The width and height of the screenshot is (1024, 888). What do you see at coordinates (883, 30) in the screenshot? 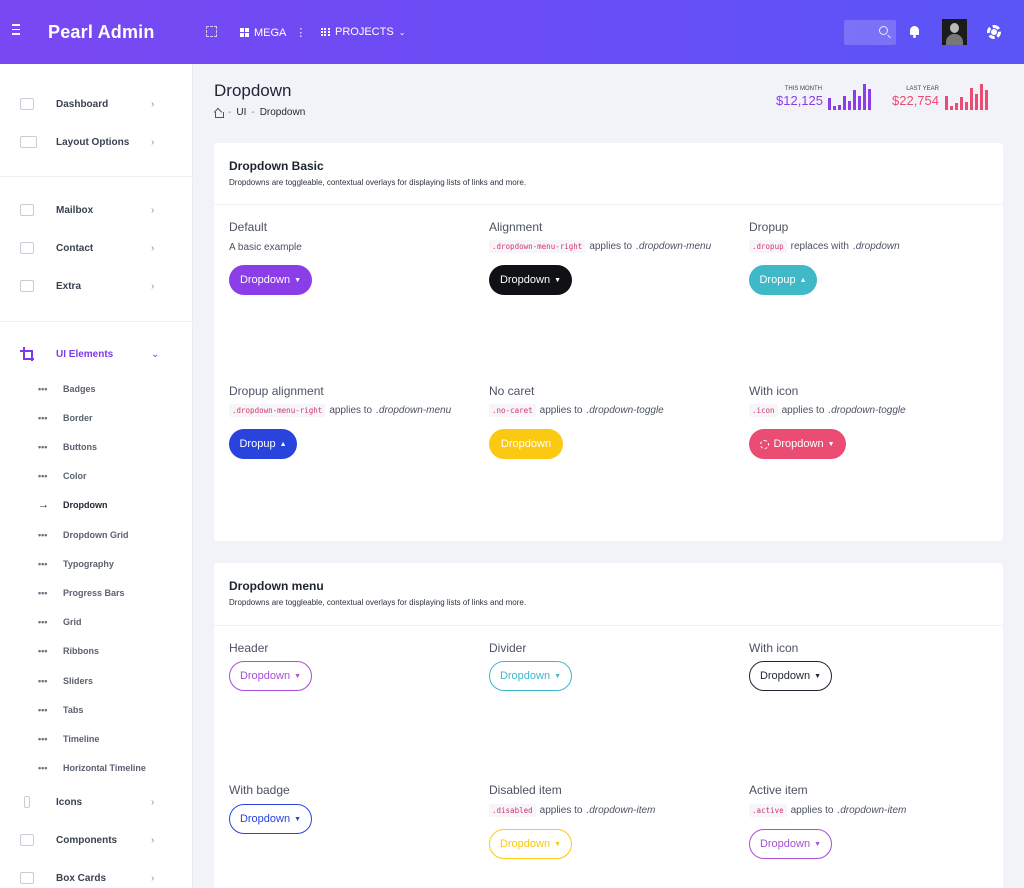
I see `search-icon` at bounding box center [883, 30].